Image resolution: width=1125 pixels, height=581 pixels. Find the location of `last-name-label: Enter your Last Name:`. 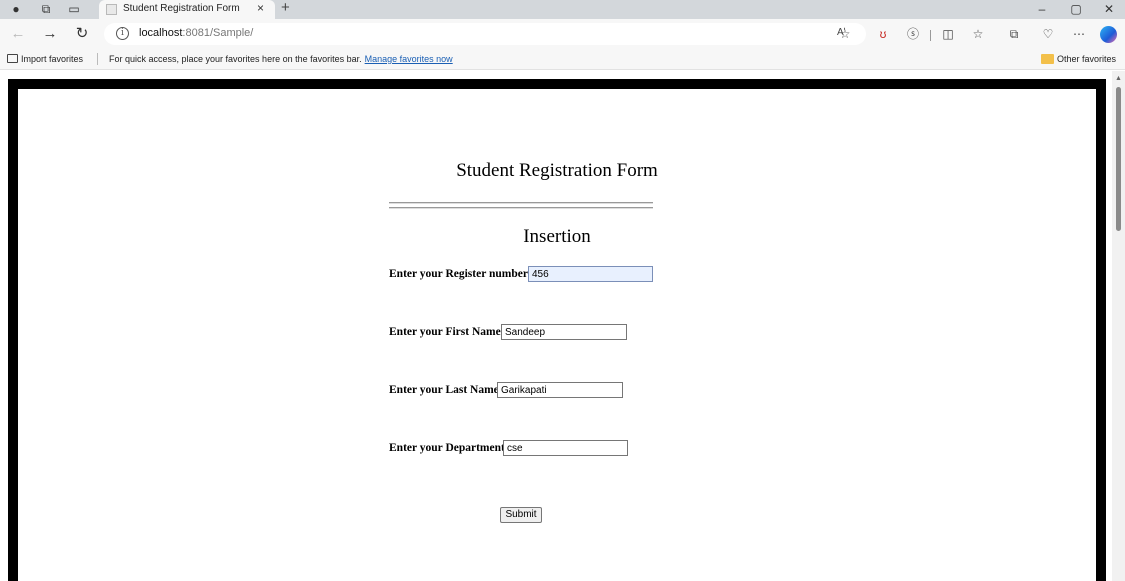

last-name-label: Enter your Last Name: is located at coordinates (446, 390).